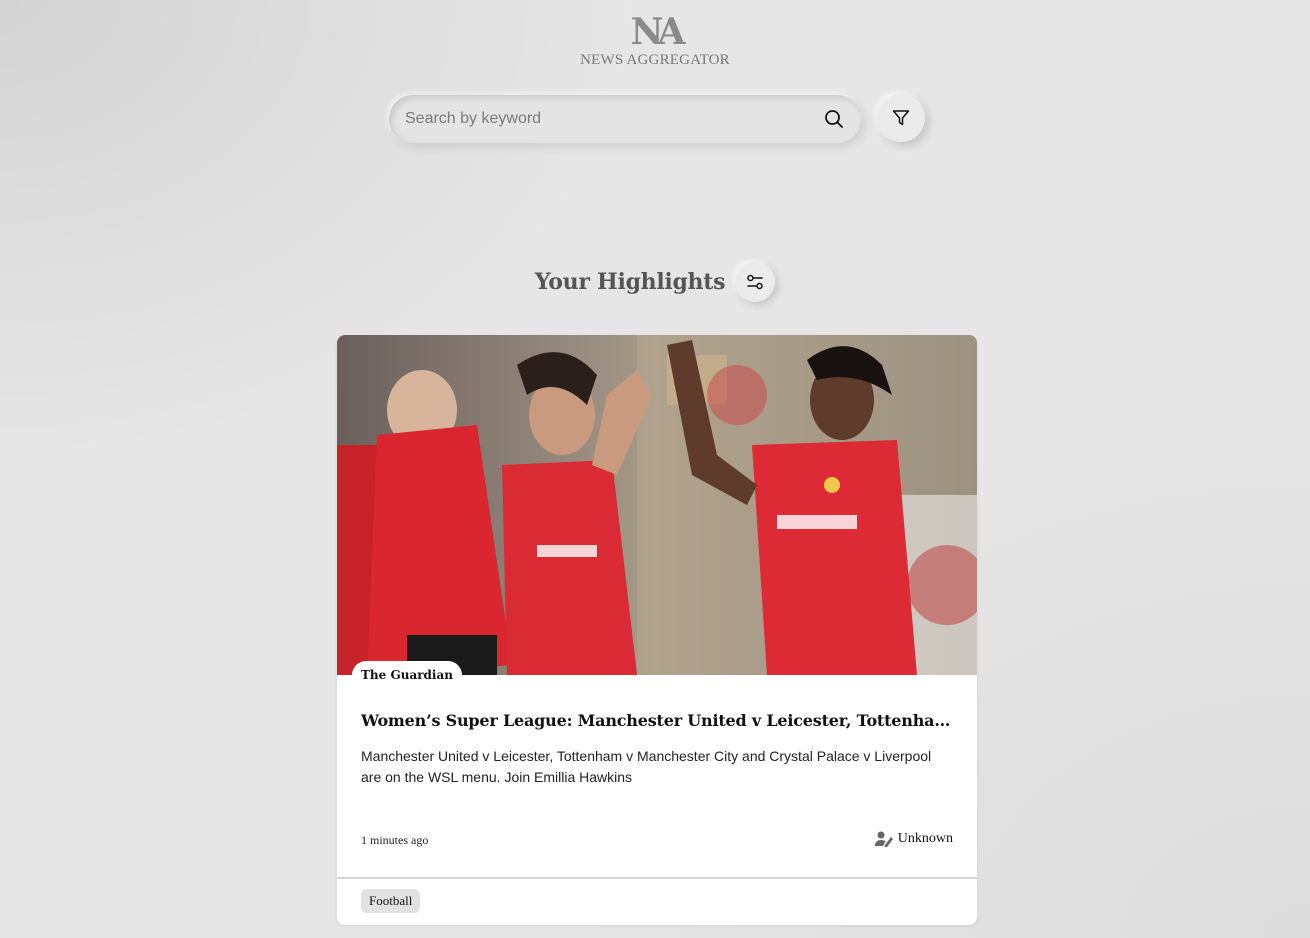 Image resolution: width=1310 pixels, height=938 pixels. What do you see at coordinates (657, 878) in the screenshot?
I see `card-divider` at bounding box center [657, 878].